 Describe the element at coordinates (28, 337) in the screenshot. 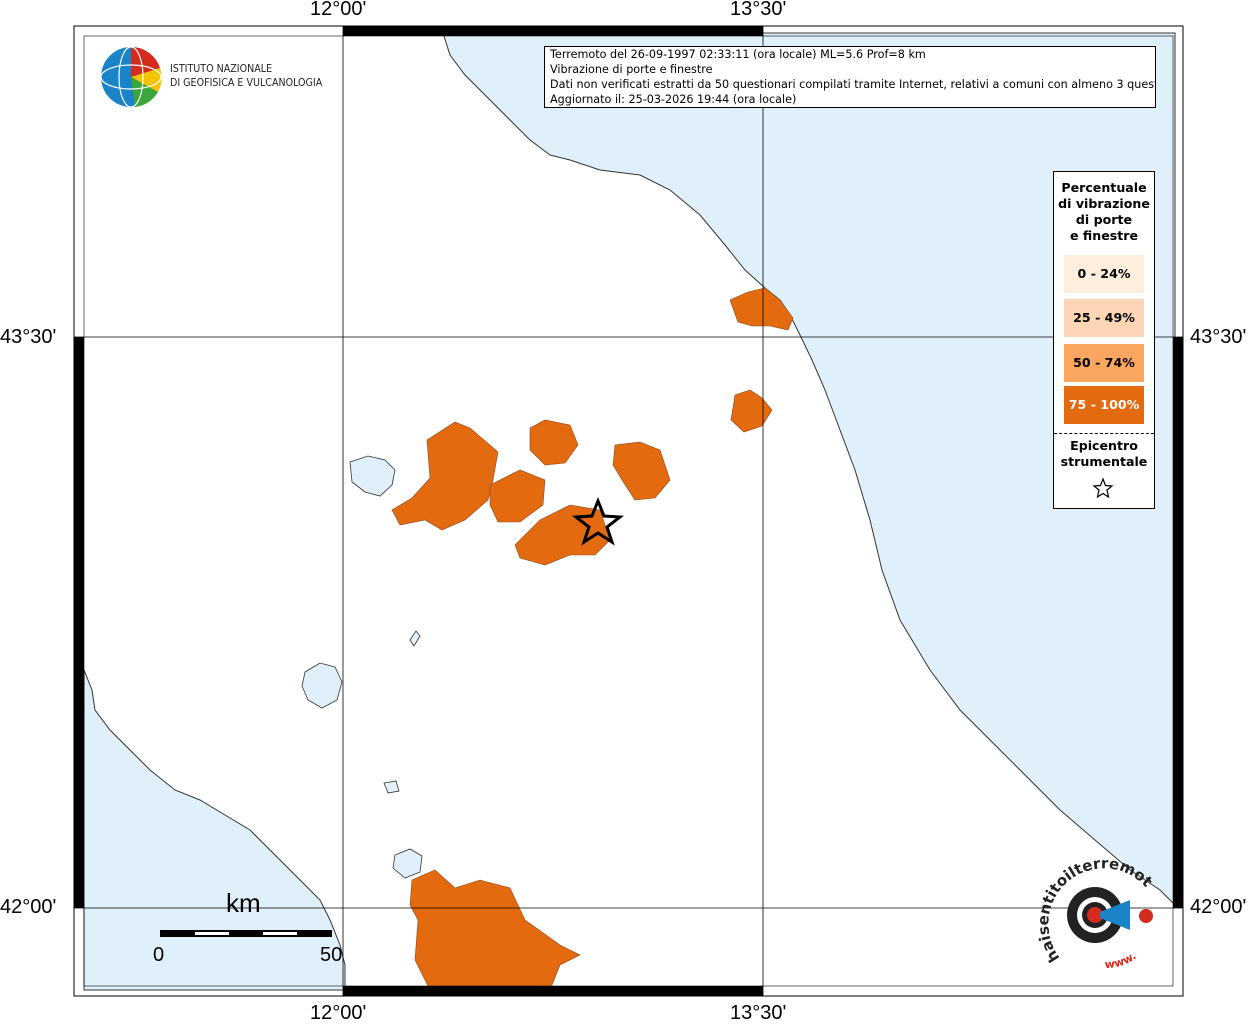

I see `lat-label-left-1: 43°30'` at that location.